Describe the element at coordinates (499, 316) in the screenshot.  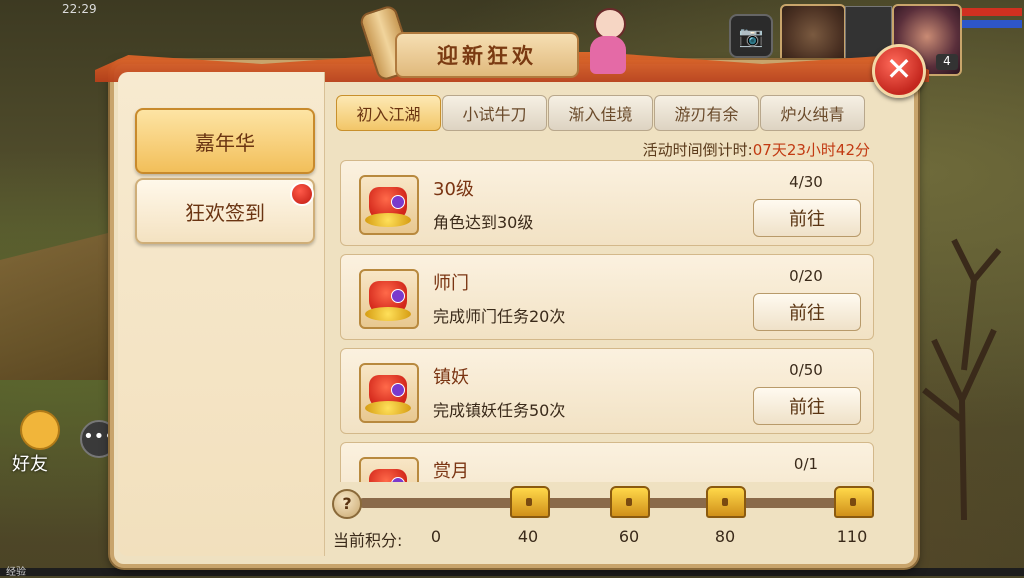
I see `task-desc: 完成师门任务20次` at that location.